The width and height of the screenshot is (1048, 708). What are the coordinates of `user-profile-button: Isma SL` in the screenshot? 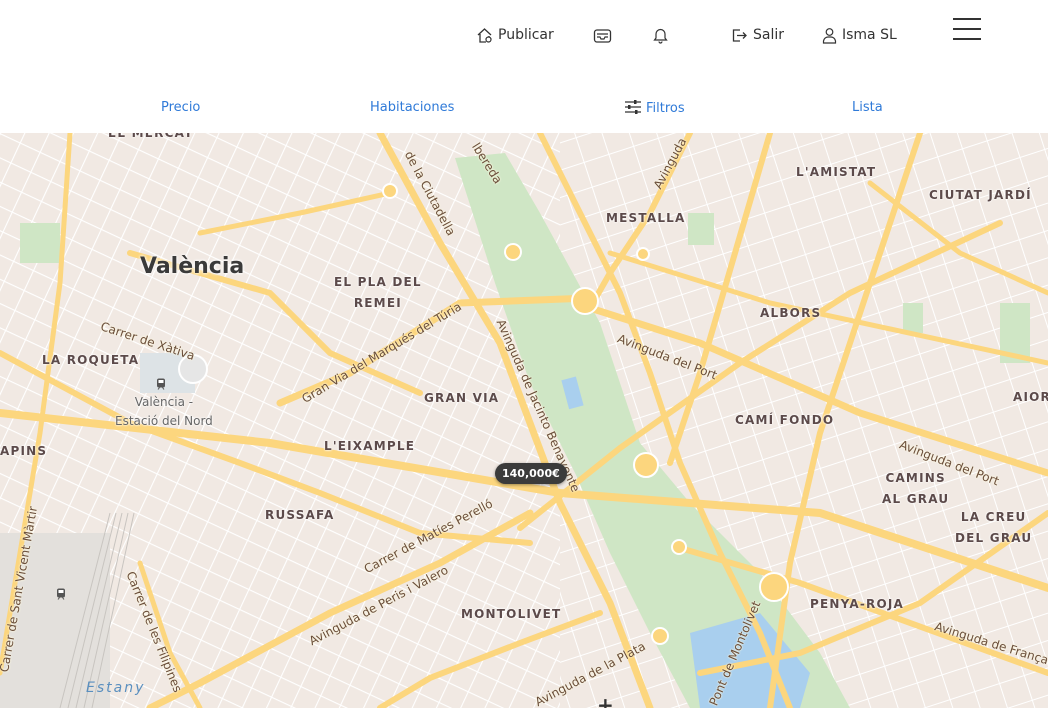 It's located at (859, 35).